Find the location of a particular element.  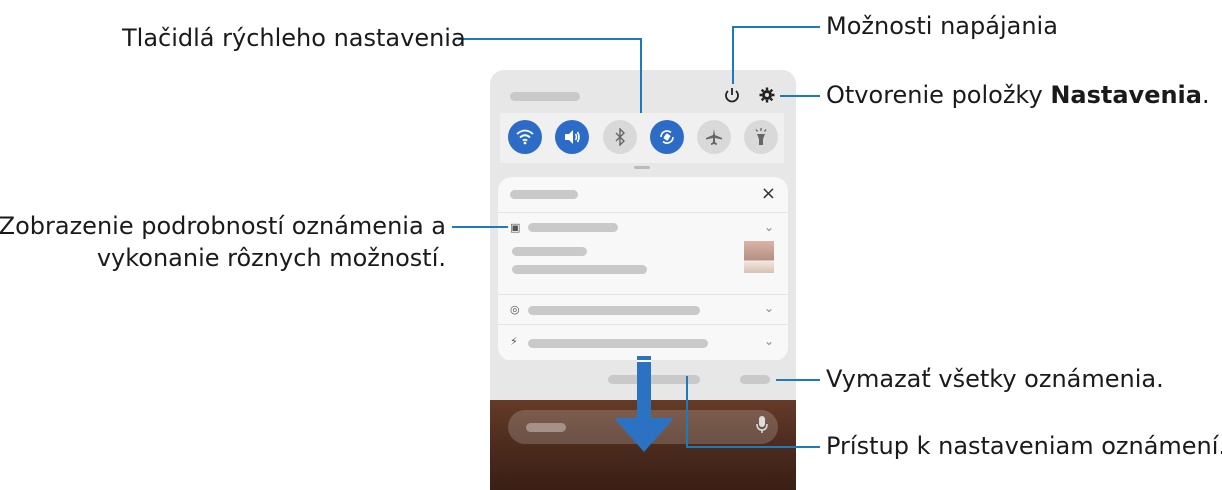

clear-all-button is located at coordinates (755, 379).